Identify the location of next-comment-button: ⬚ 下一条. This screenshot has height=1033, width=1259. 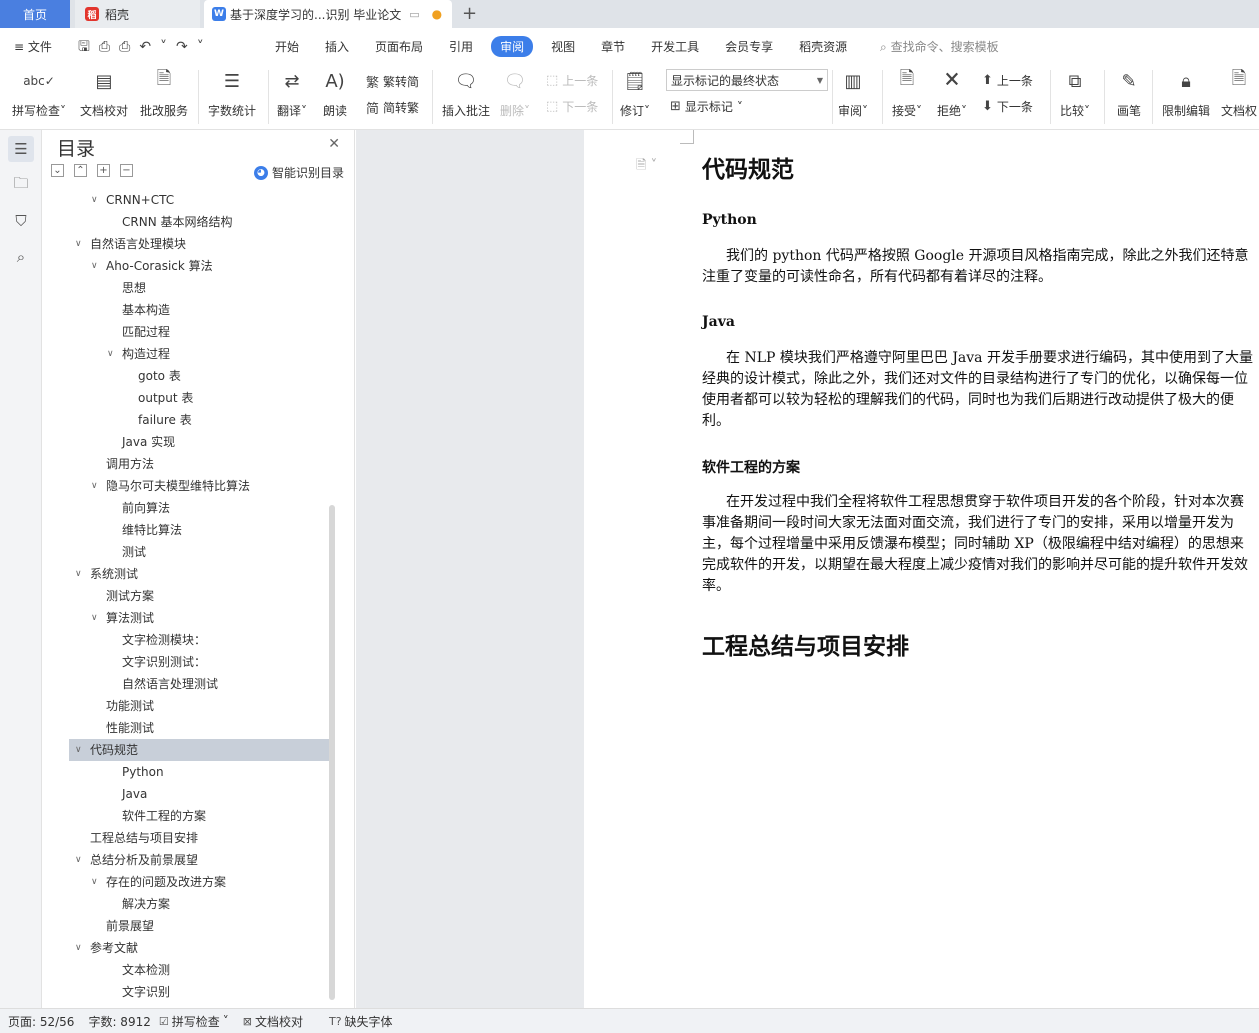
(572, 106).